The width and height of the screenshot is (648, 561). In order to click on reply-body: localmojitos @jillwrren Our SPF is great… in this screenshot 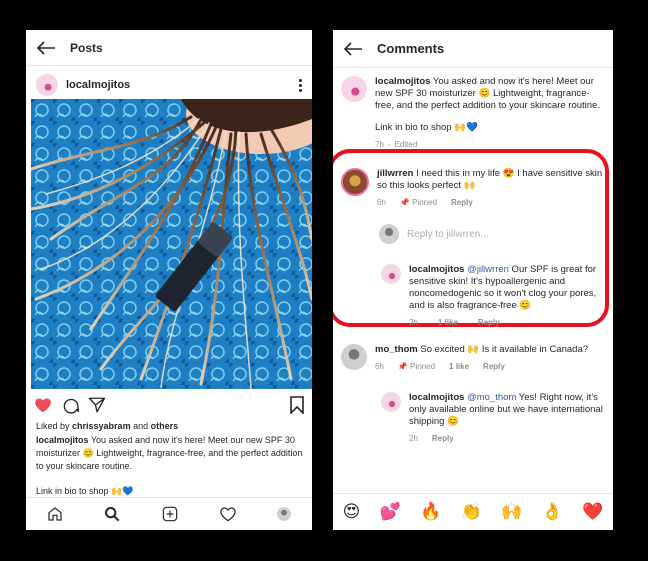, I will do `click(507, 296)`.